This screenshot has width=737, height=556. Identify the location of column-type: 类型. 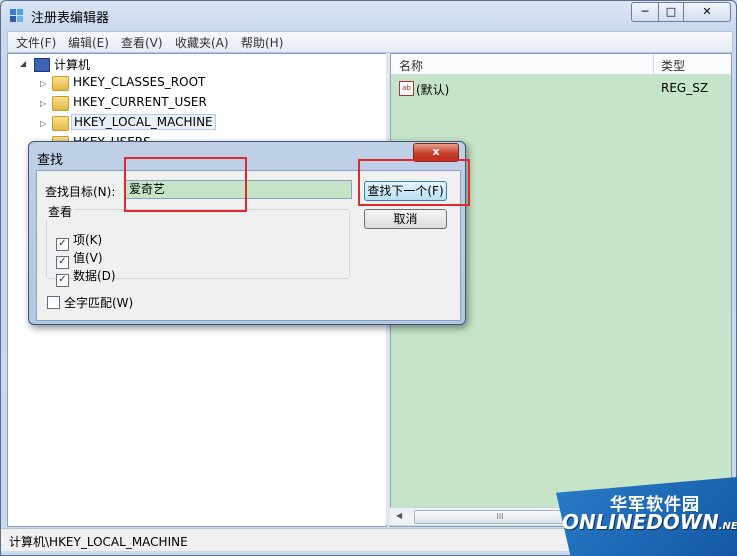
(673, 65).